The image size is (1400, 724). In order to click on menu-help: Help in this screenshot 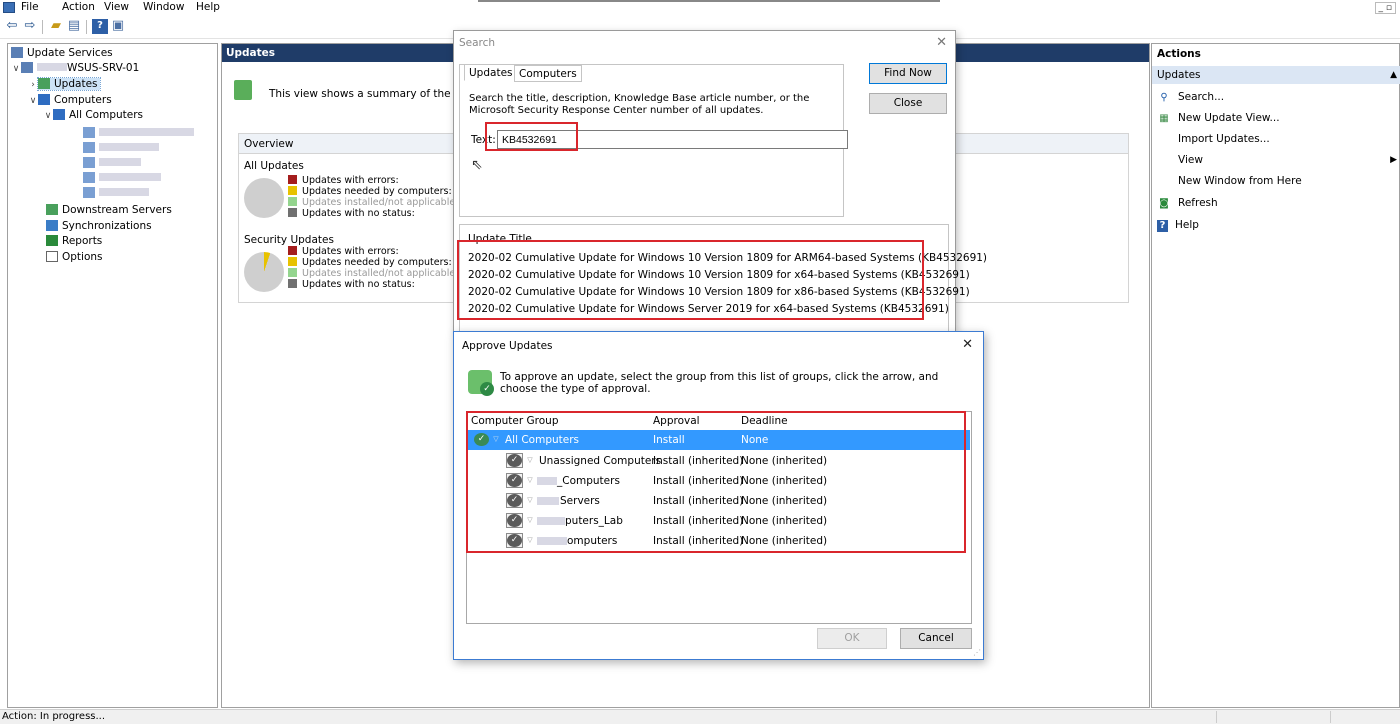, I will do `click(208, 7)`.